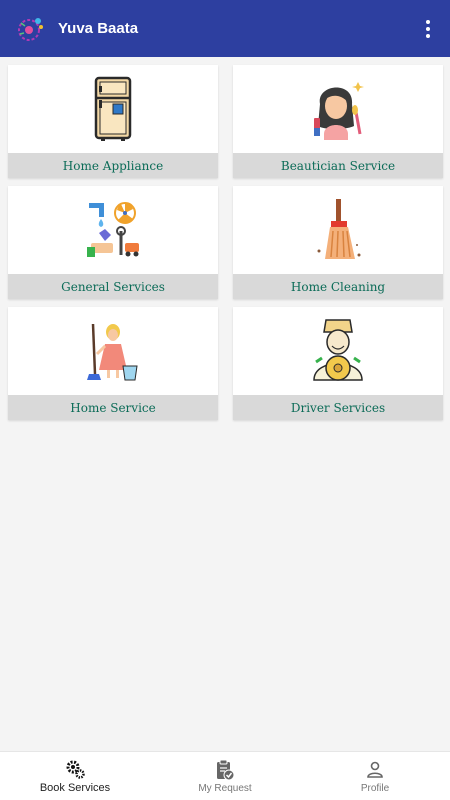 Image resolution: width=450 pixels, height=800 pixels. I want to click on service-card-general-services: General Services, so click(113, 242).